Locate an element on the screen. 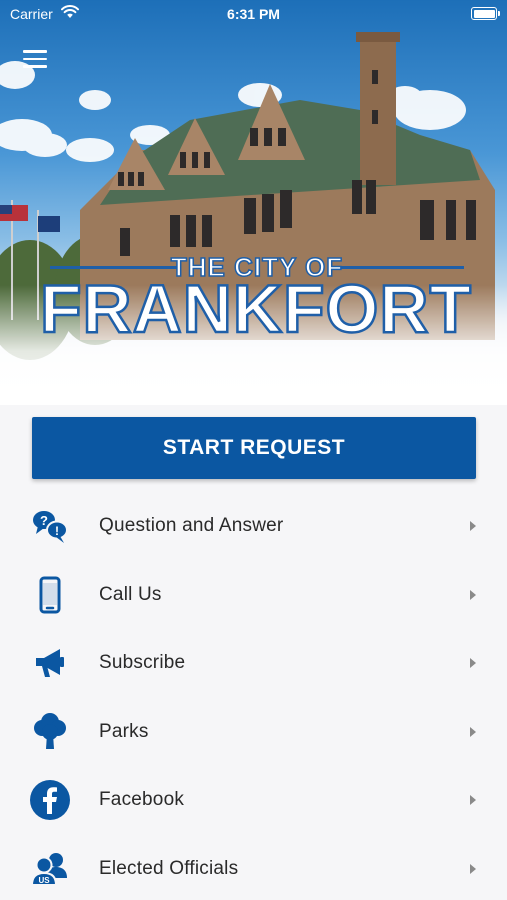 Image resolution: width=507 pixels, height=900 pixels. menu-item-question-and-answer: ? ! Question and Answer is located at coordinates (253, 526).